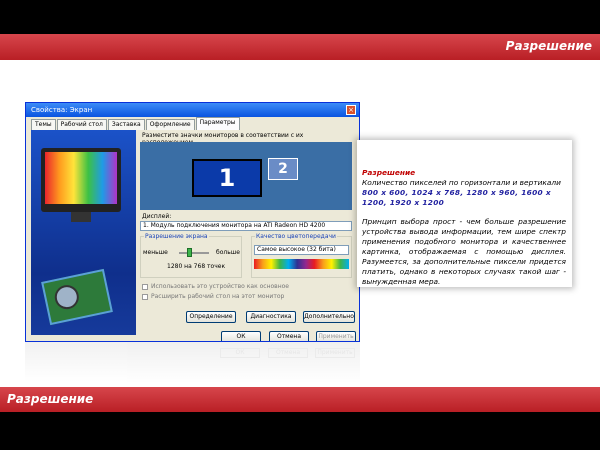  What do you see at coordinates (283, 169) in the screenshot?
I see `monitor-2-icon: 2` at bounding box center [283, 169].